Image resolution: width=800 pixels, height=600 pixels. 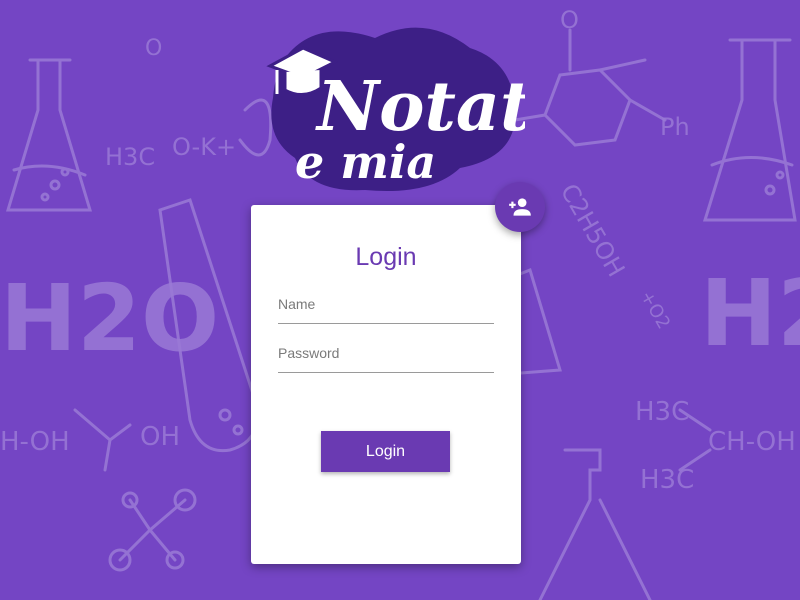 What do you see at coordinates (675, 127) in the screenshot?
I see `svg-text: Ph` at bounding box center [675, 127].